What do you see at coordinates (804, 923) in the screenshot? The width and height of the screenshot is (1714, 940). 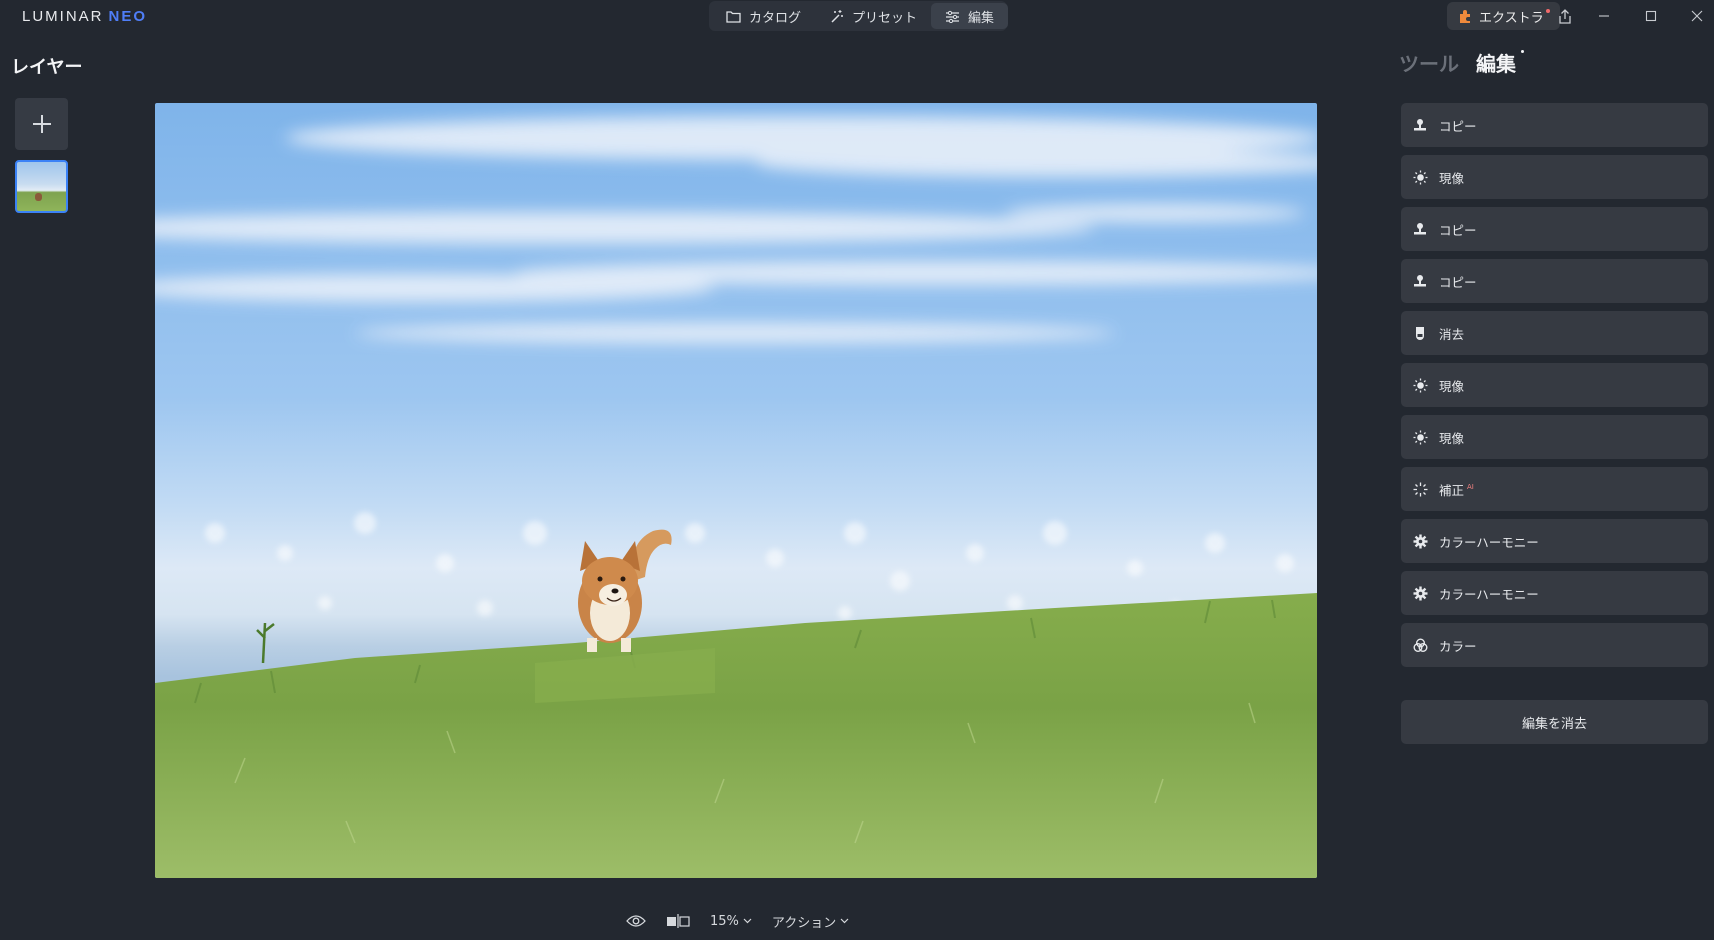 I see `actions-label: アクション` at bounding box center [804, 923].